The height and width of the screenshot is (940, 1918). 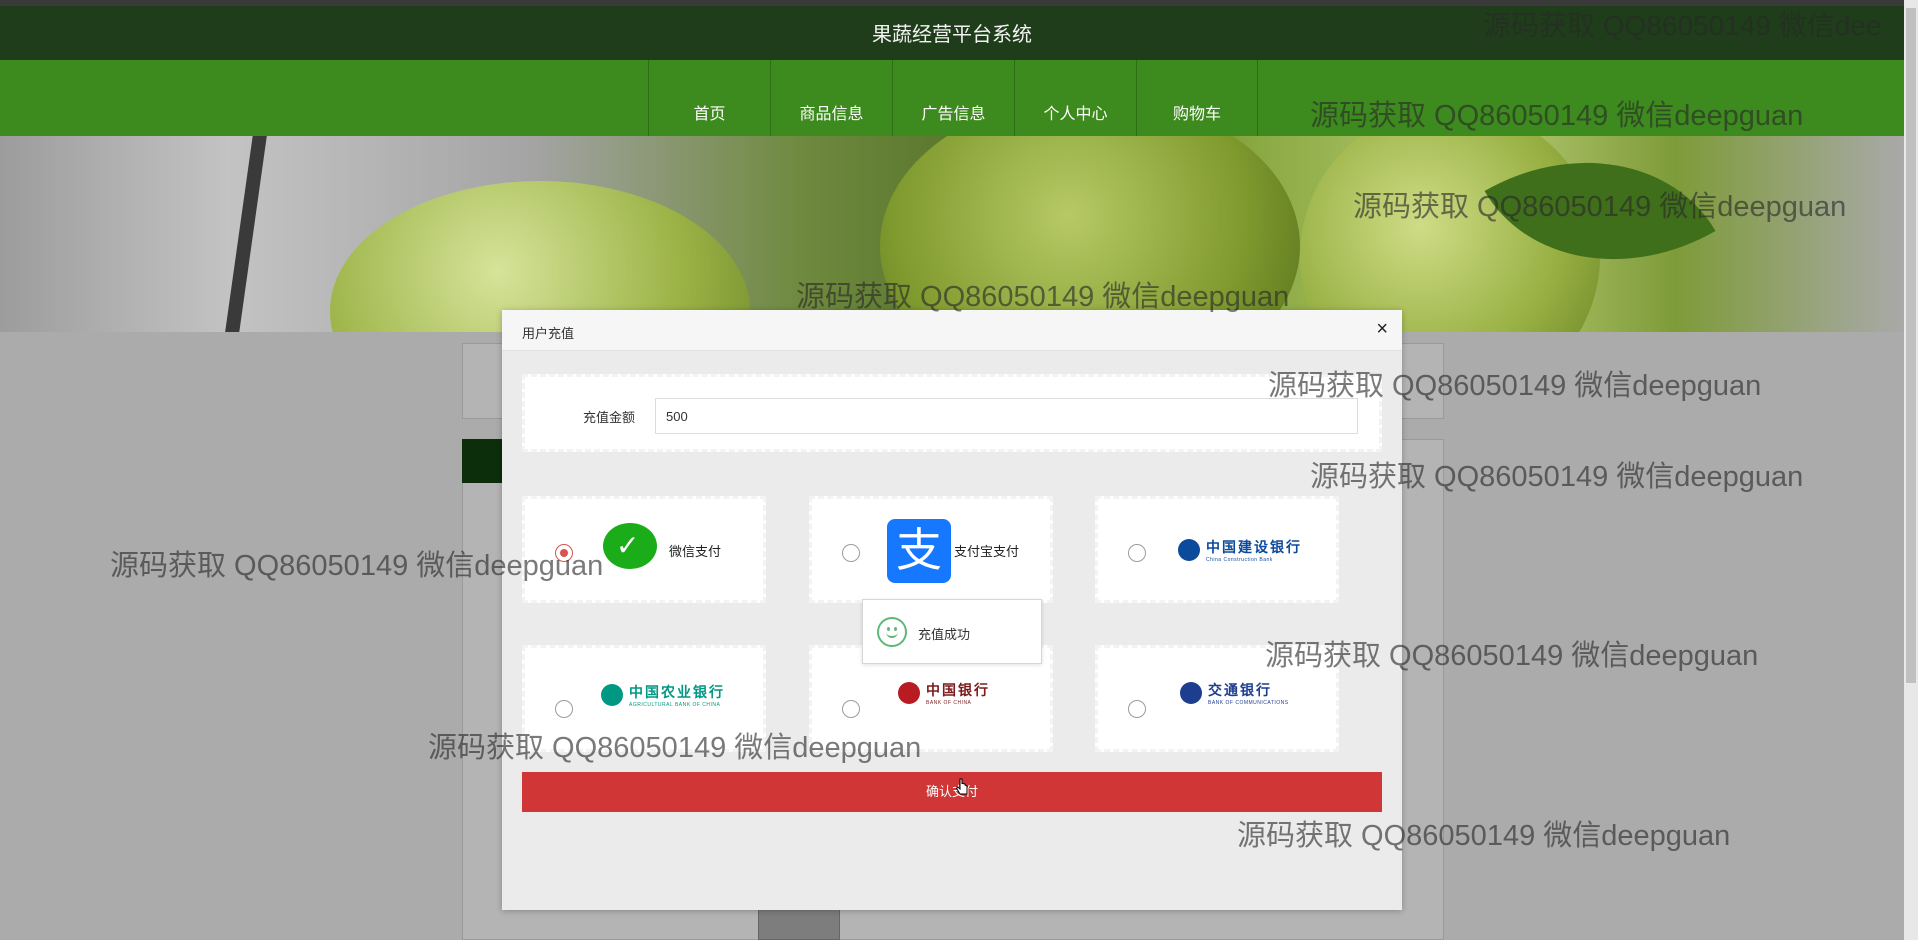 I want to click on bocom-name: 交通银行, so click(x=1240, y=690).